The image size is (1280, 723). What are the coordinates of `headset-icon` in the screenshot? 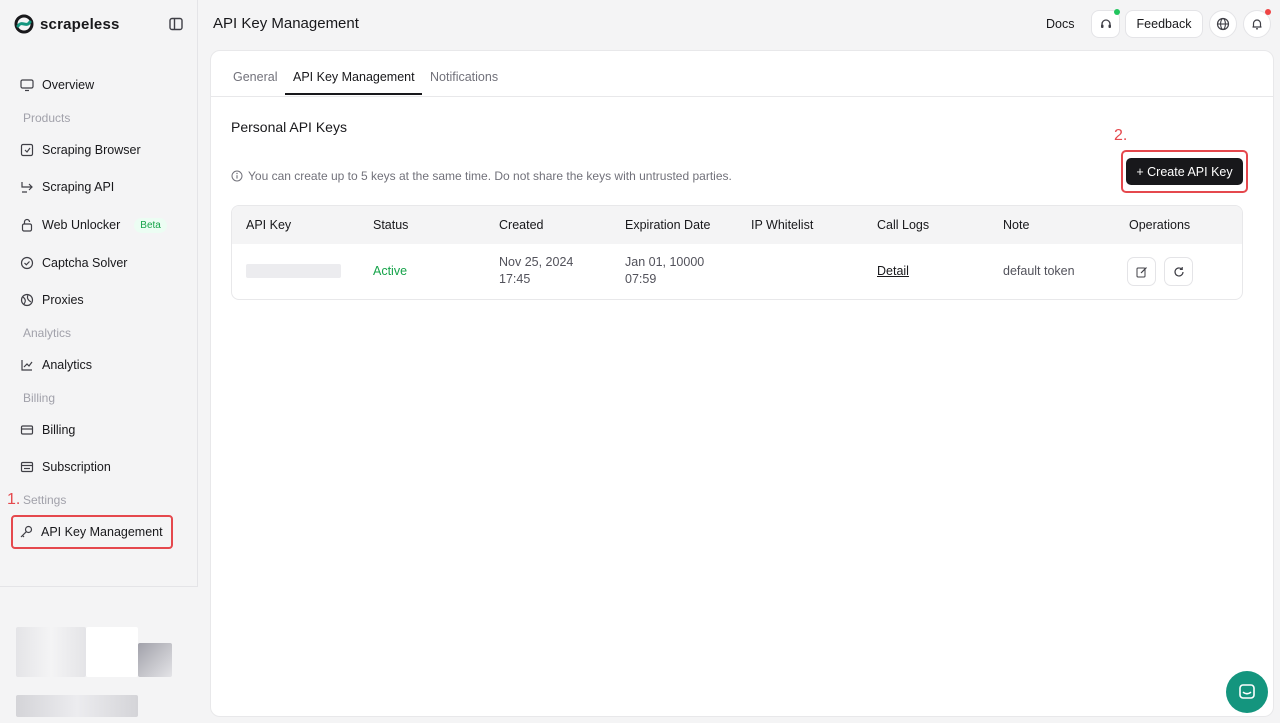 It's located at (1105, 23).